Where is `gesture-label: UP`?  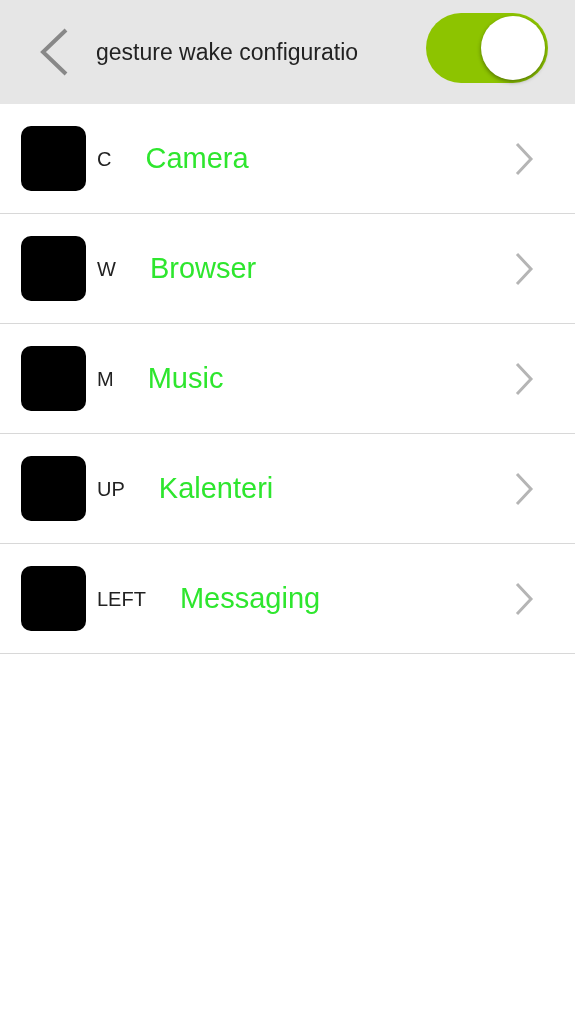
gesture-label: UP is located at coordinates (111, 489).